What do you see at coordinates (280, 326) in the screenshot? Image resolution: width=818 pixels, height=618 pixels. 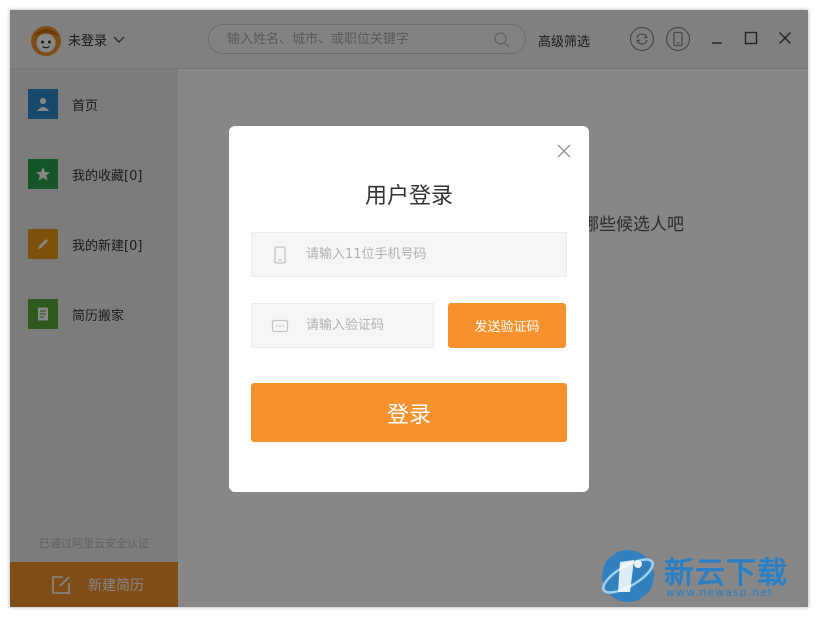 I see `message-icon` at bounding box center [280, 326].